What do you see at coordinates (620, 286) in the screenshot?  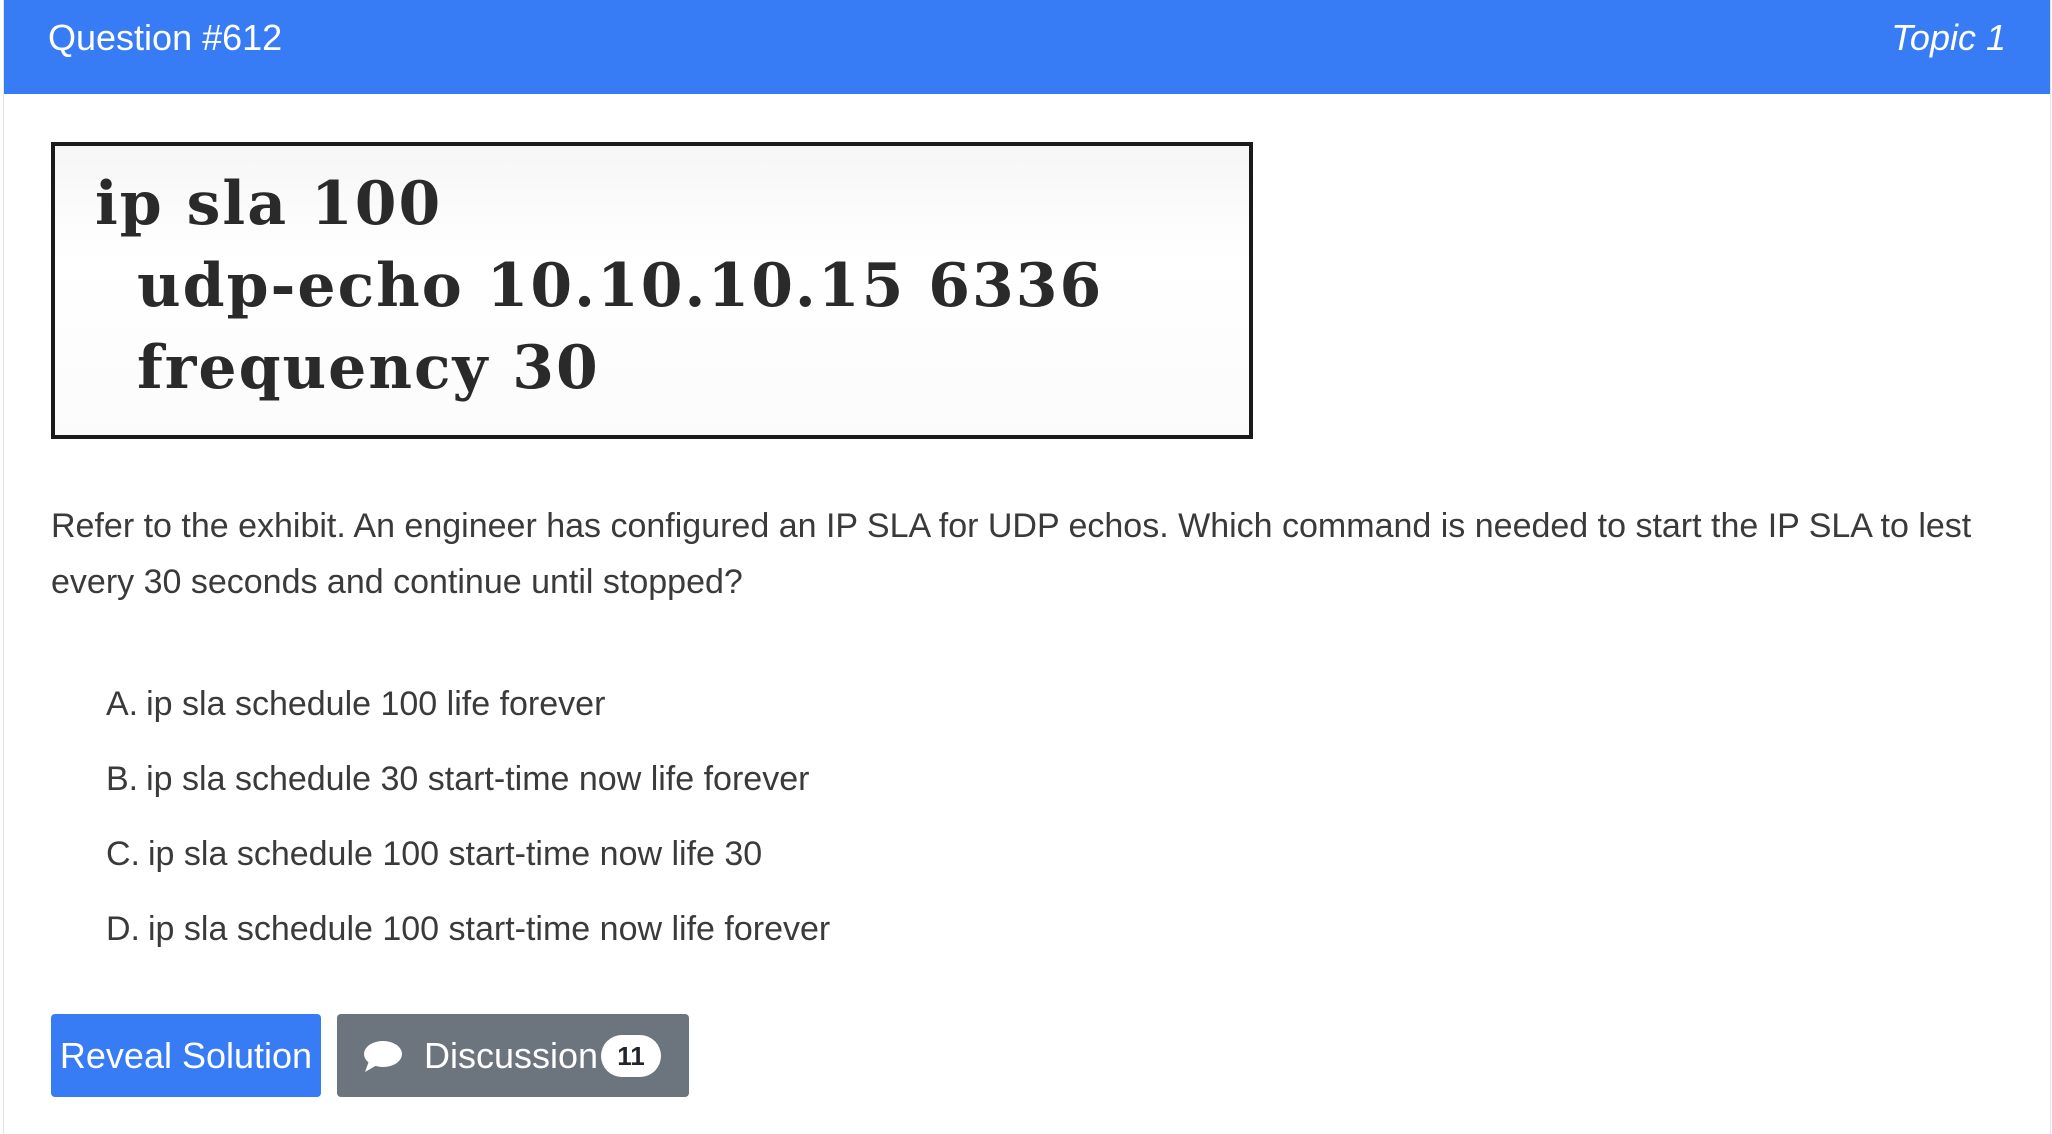 I see `exhibit-line: udp-echo 10.10.10.15 6336` at bounding box center [620, 286].